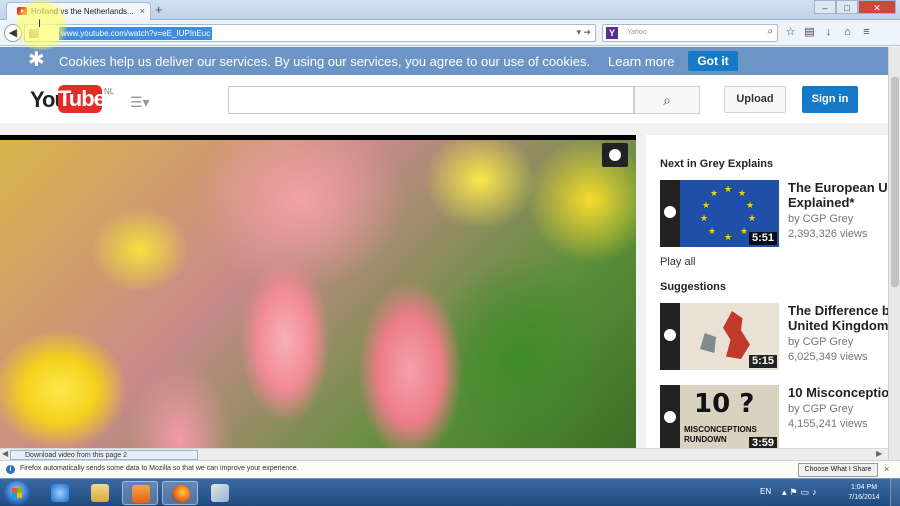  Describe the element at coordinates (801, 492) in the screenshot. I see `system-tray-icons: ▴⚑▭♪` at that location.